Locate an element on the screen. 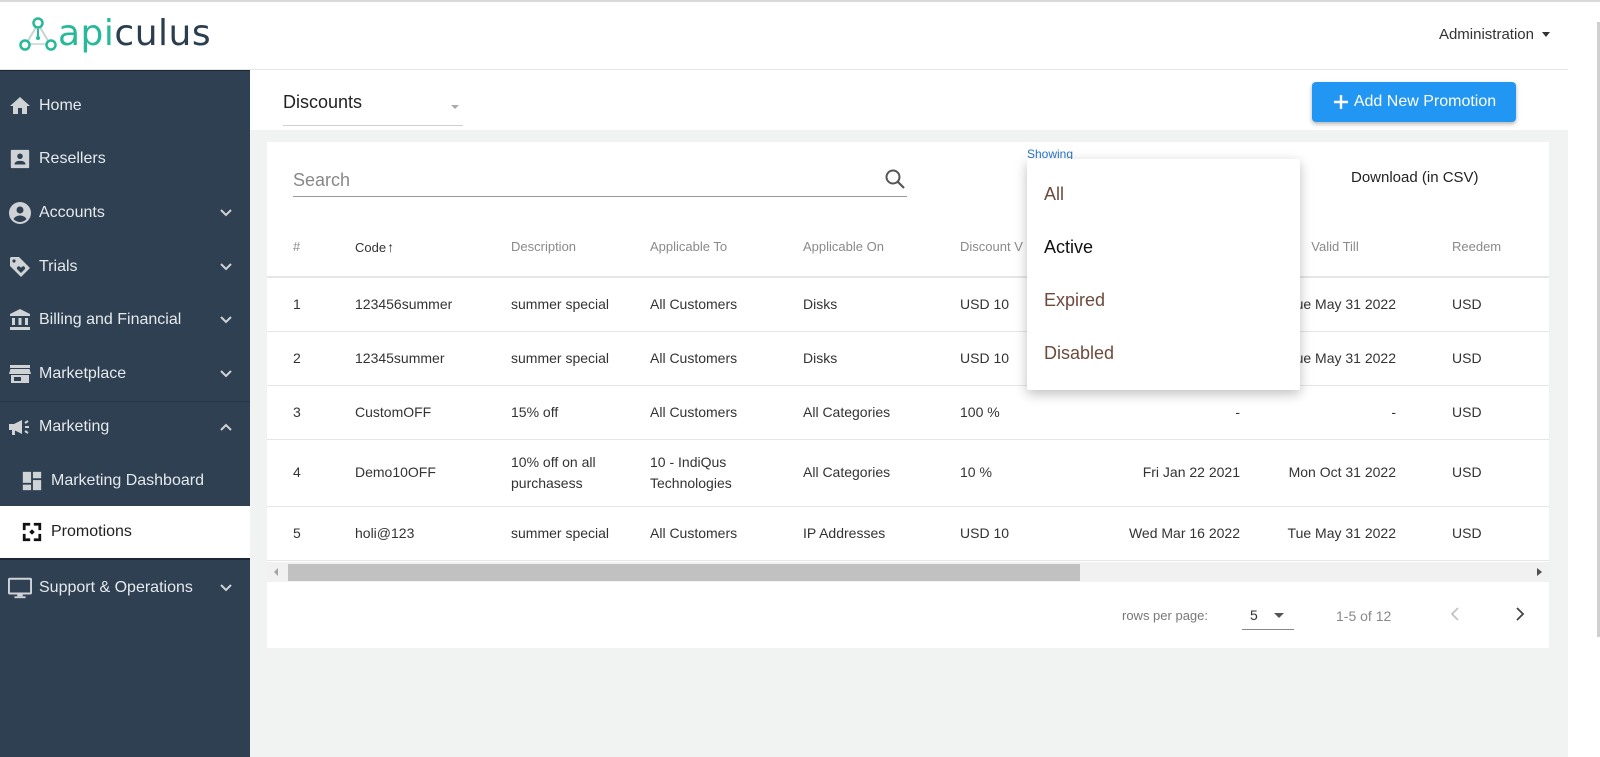  rows-per-page-label: rows per page: is located at coordinates (1165, 615).